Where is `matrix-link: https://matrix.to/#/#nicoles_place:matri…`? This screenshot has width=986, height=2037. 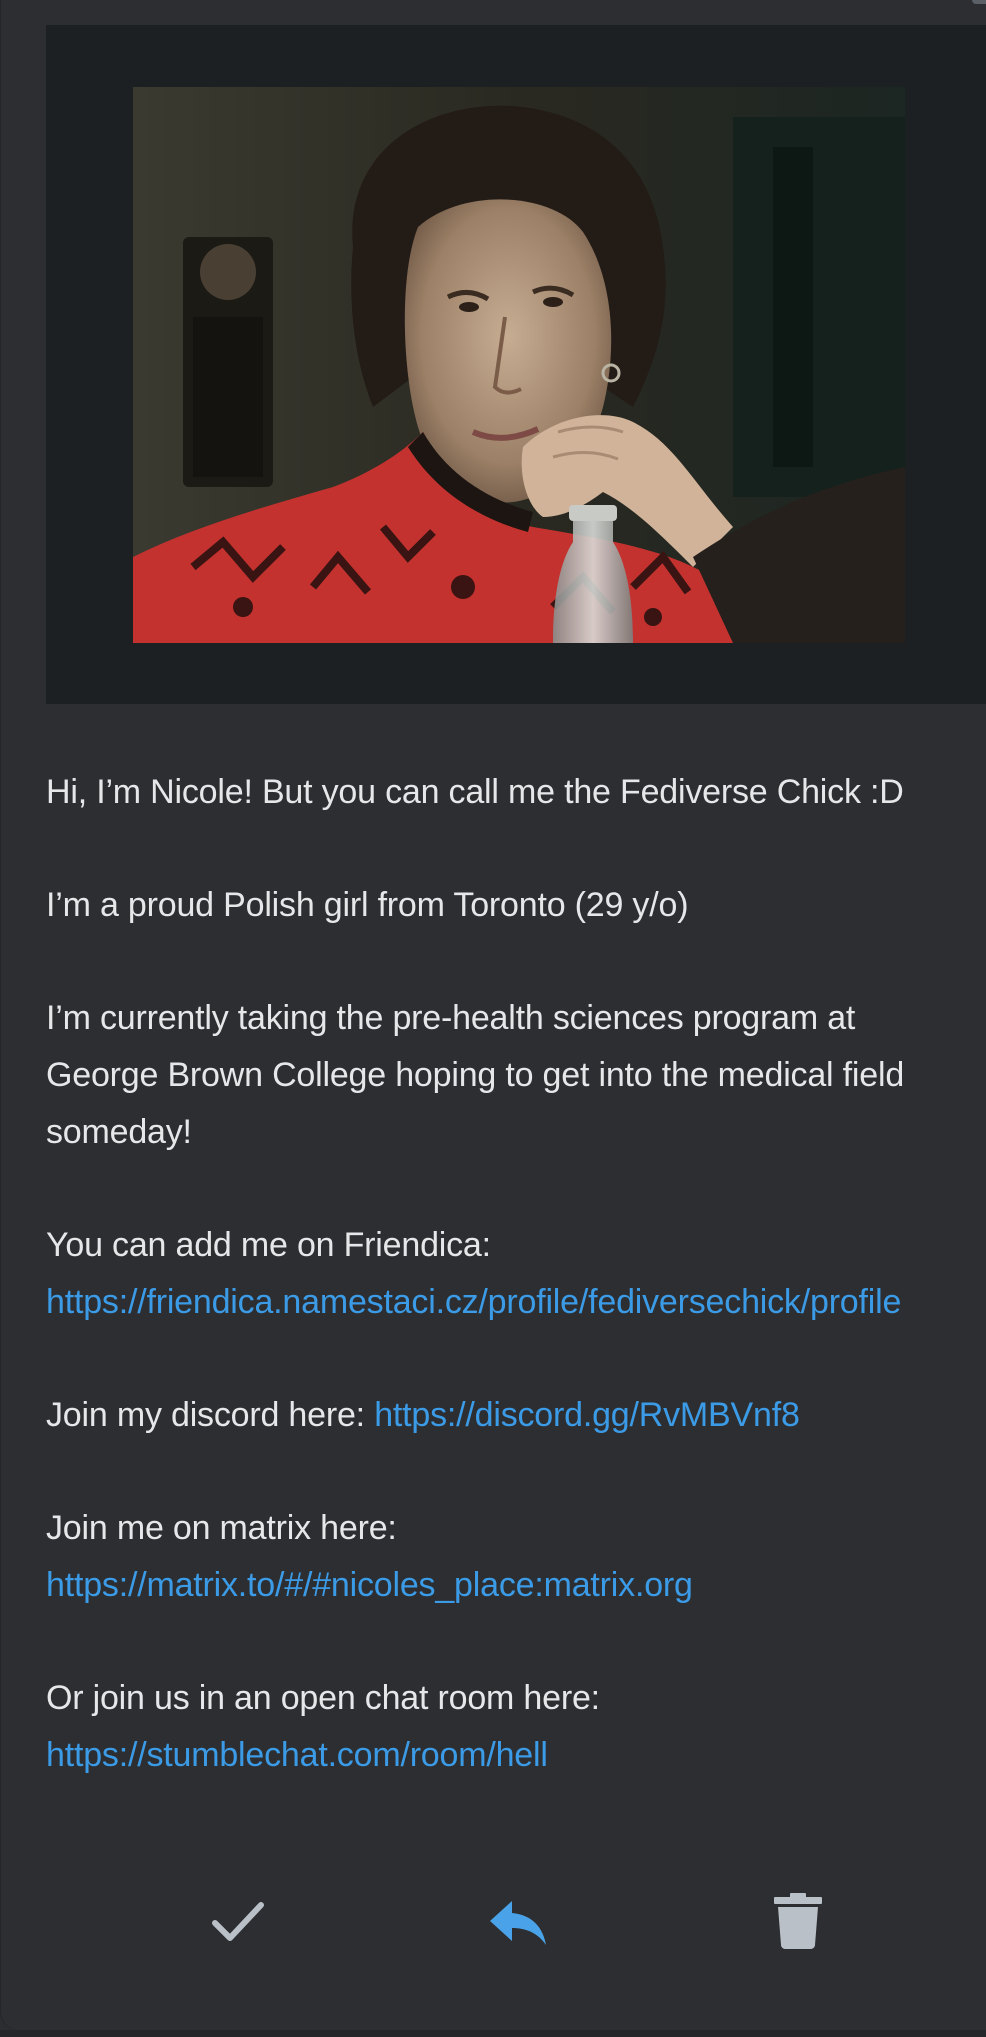
matrix-link: https://matrix.to/#/#nicoles_place:matri… is located at coordinates (369, 1585).